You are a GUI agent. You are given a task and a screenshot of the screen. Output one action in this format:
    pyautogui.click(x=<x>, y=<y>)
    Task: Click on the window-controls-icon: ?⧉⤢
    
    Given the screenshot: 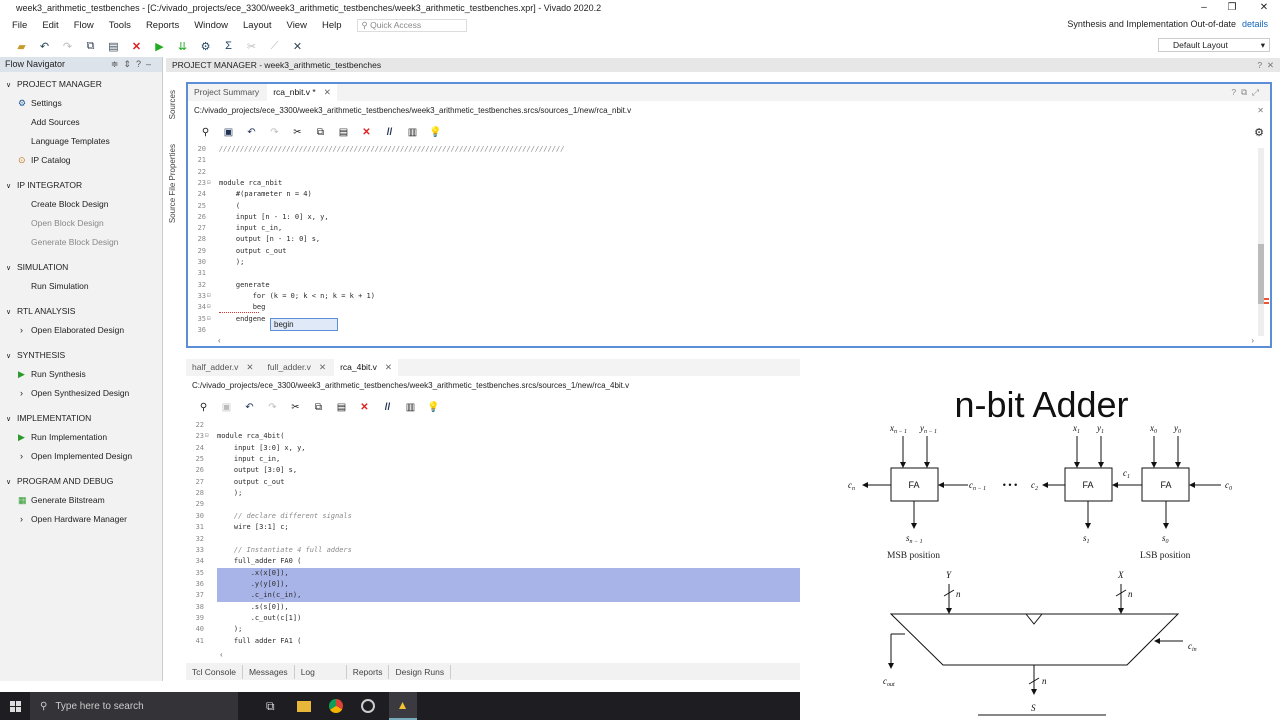 What is the action you would take?
    pyautogui.click(x=1247, y=92)
    